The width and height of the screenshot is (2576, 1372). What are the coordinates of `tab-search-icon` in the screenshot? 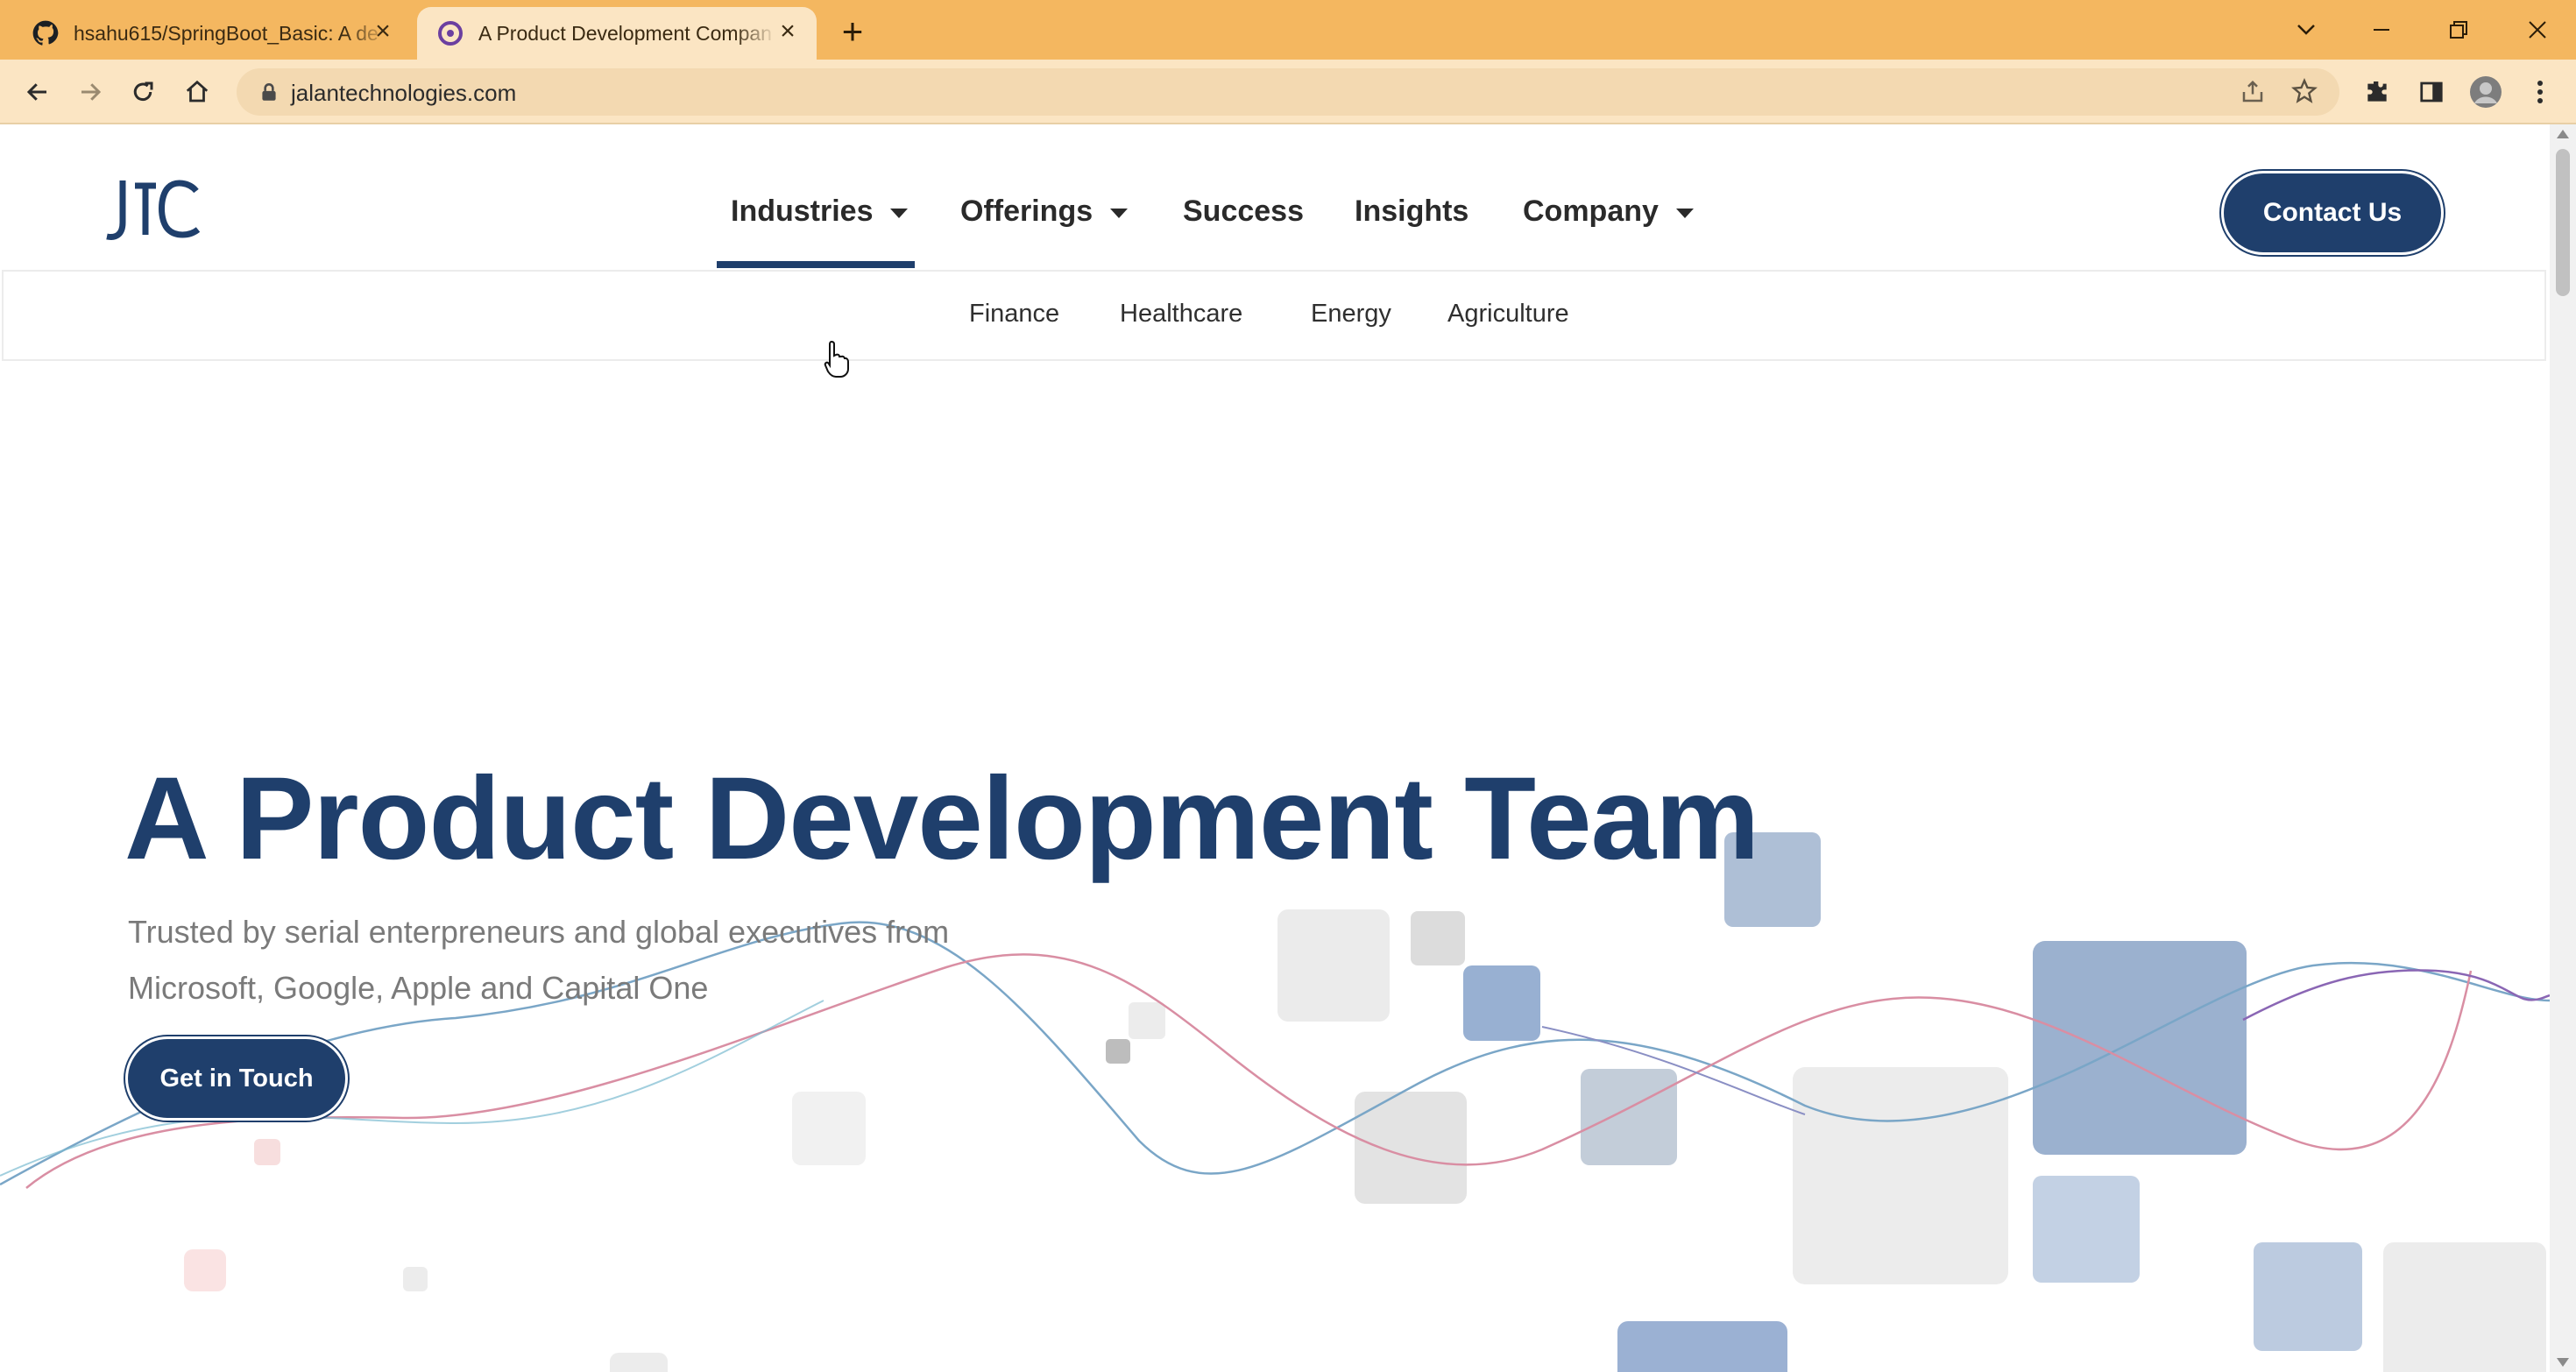 It's located at (2306, 30).